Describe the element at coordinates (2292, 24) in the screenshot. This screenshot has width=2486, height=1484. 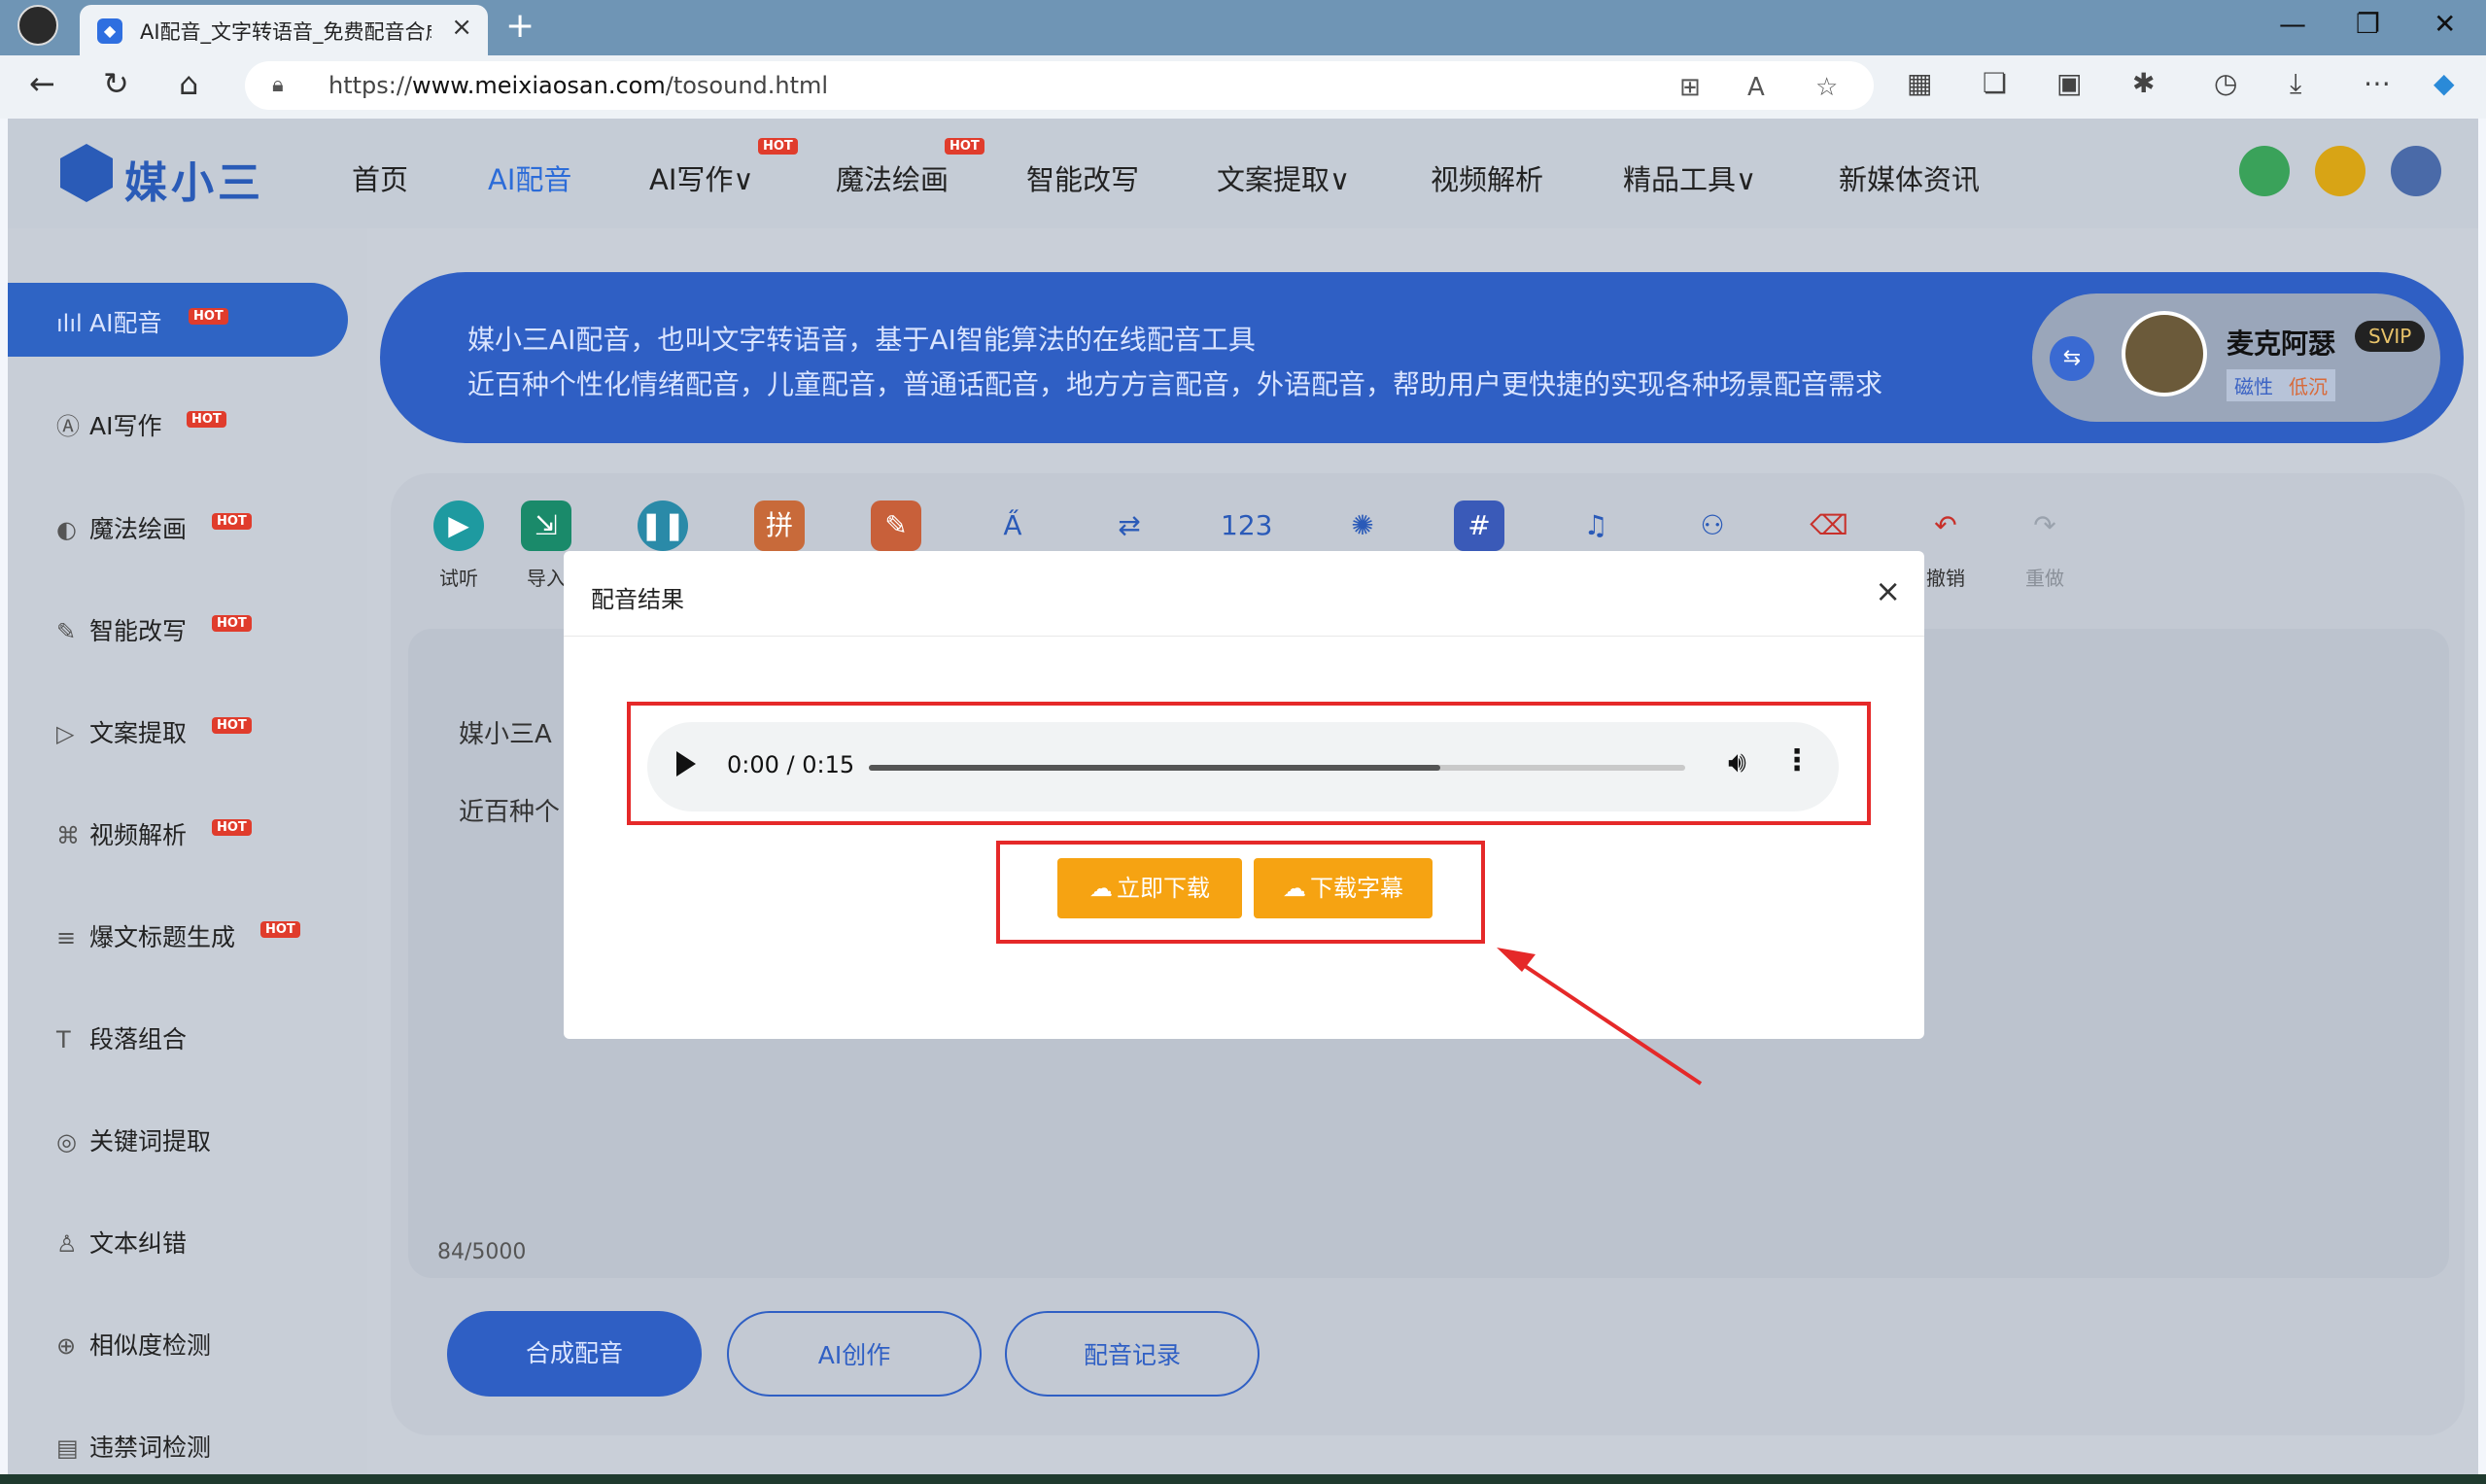
I see `minimize-icon: —` at that location.